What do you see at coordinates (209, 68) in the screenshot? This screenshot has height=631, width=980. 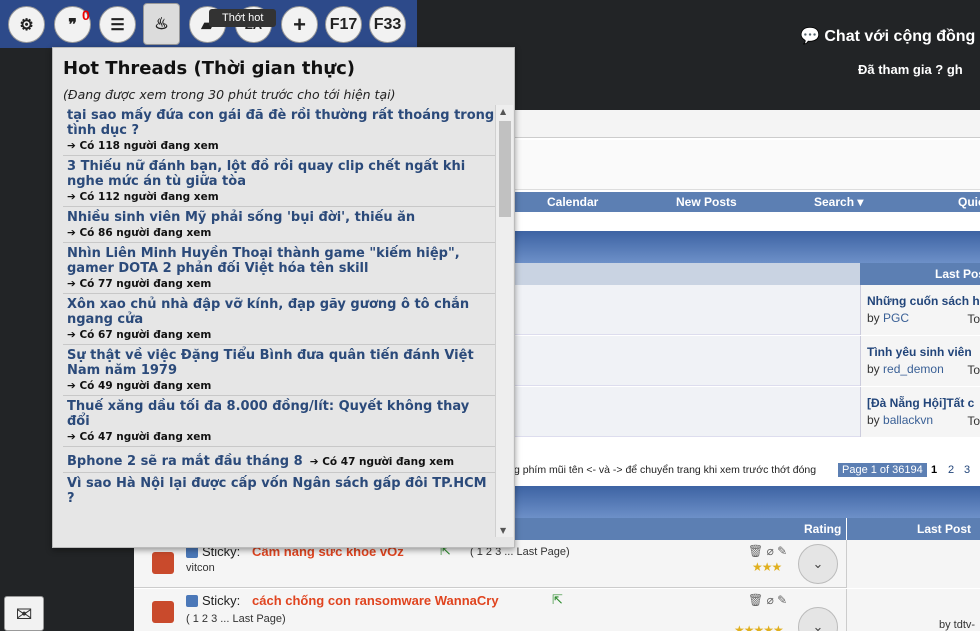 I see `hot-threads-title: Hot Threads (Thời gian thực)` at bounding box center [209, 68].